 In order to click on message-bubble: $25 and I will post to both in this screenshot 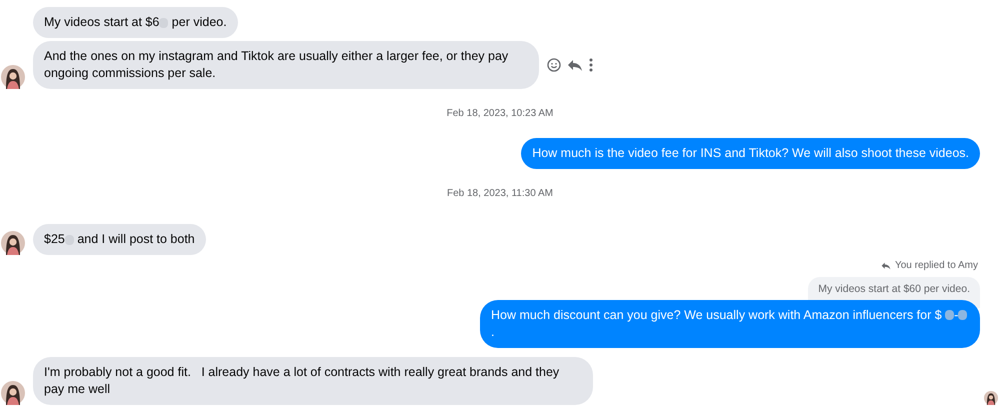, I will do `click(119, 239)`.